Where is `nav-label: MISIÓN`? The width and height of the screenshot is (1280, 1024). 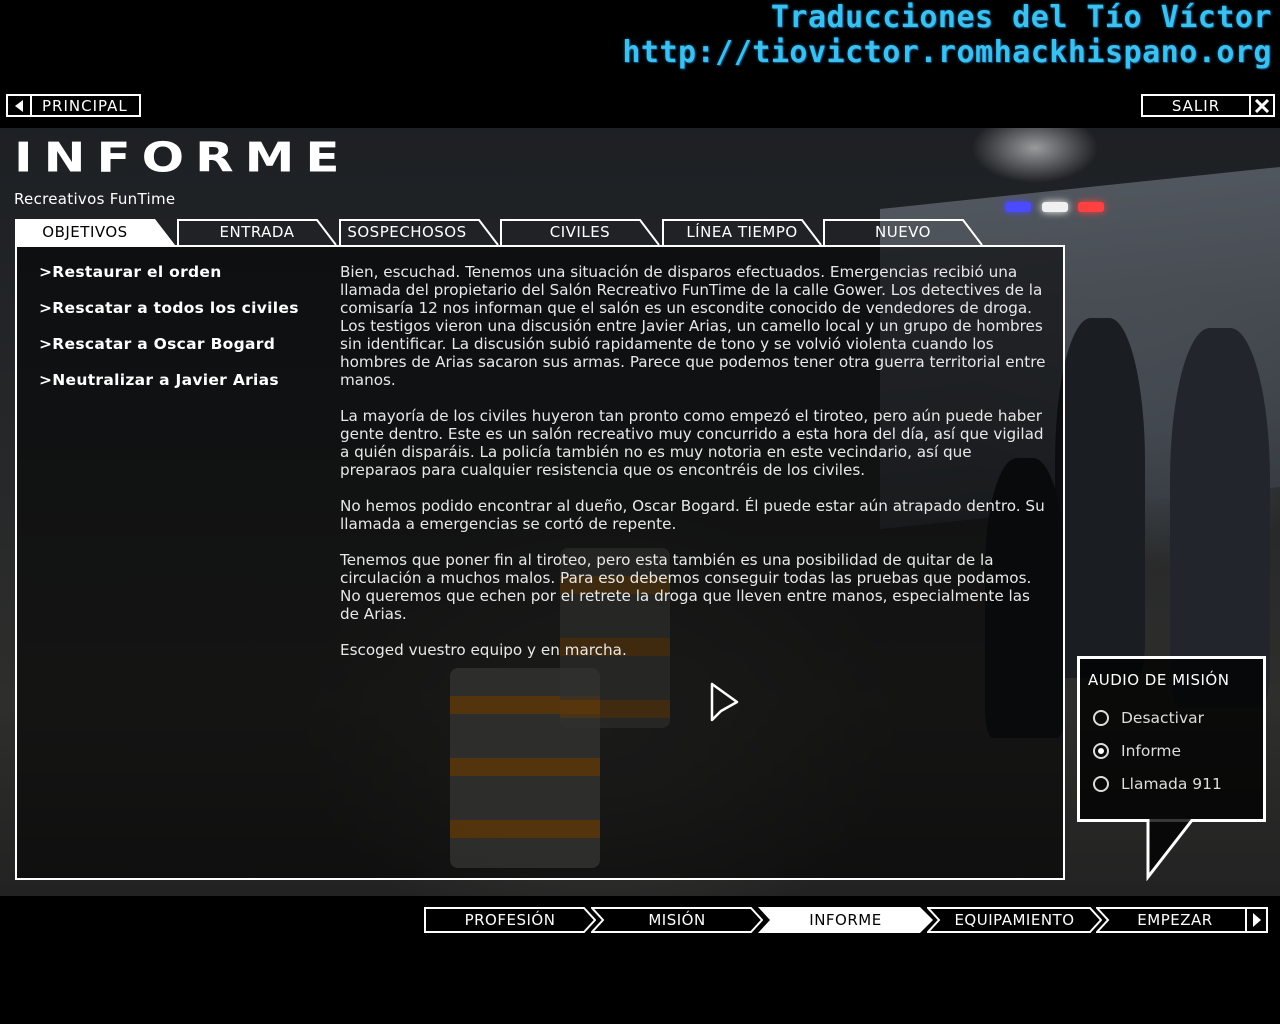 nav-label: MISIÓN is located at coordinates (677, 920).